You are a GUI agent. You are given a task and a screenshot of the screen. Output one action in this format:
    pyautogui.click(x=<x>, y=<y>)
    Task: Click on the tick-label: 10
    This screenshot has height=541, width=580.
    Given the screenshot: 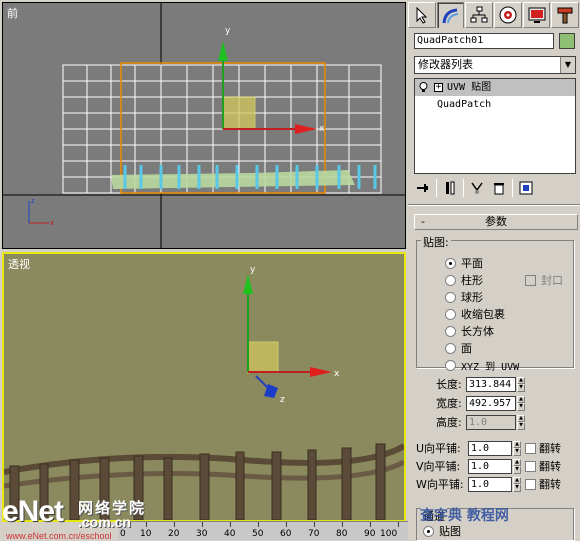 What is the action you would take?
    pyautogui.click(x=146, y=534)
    